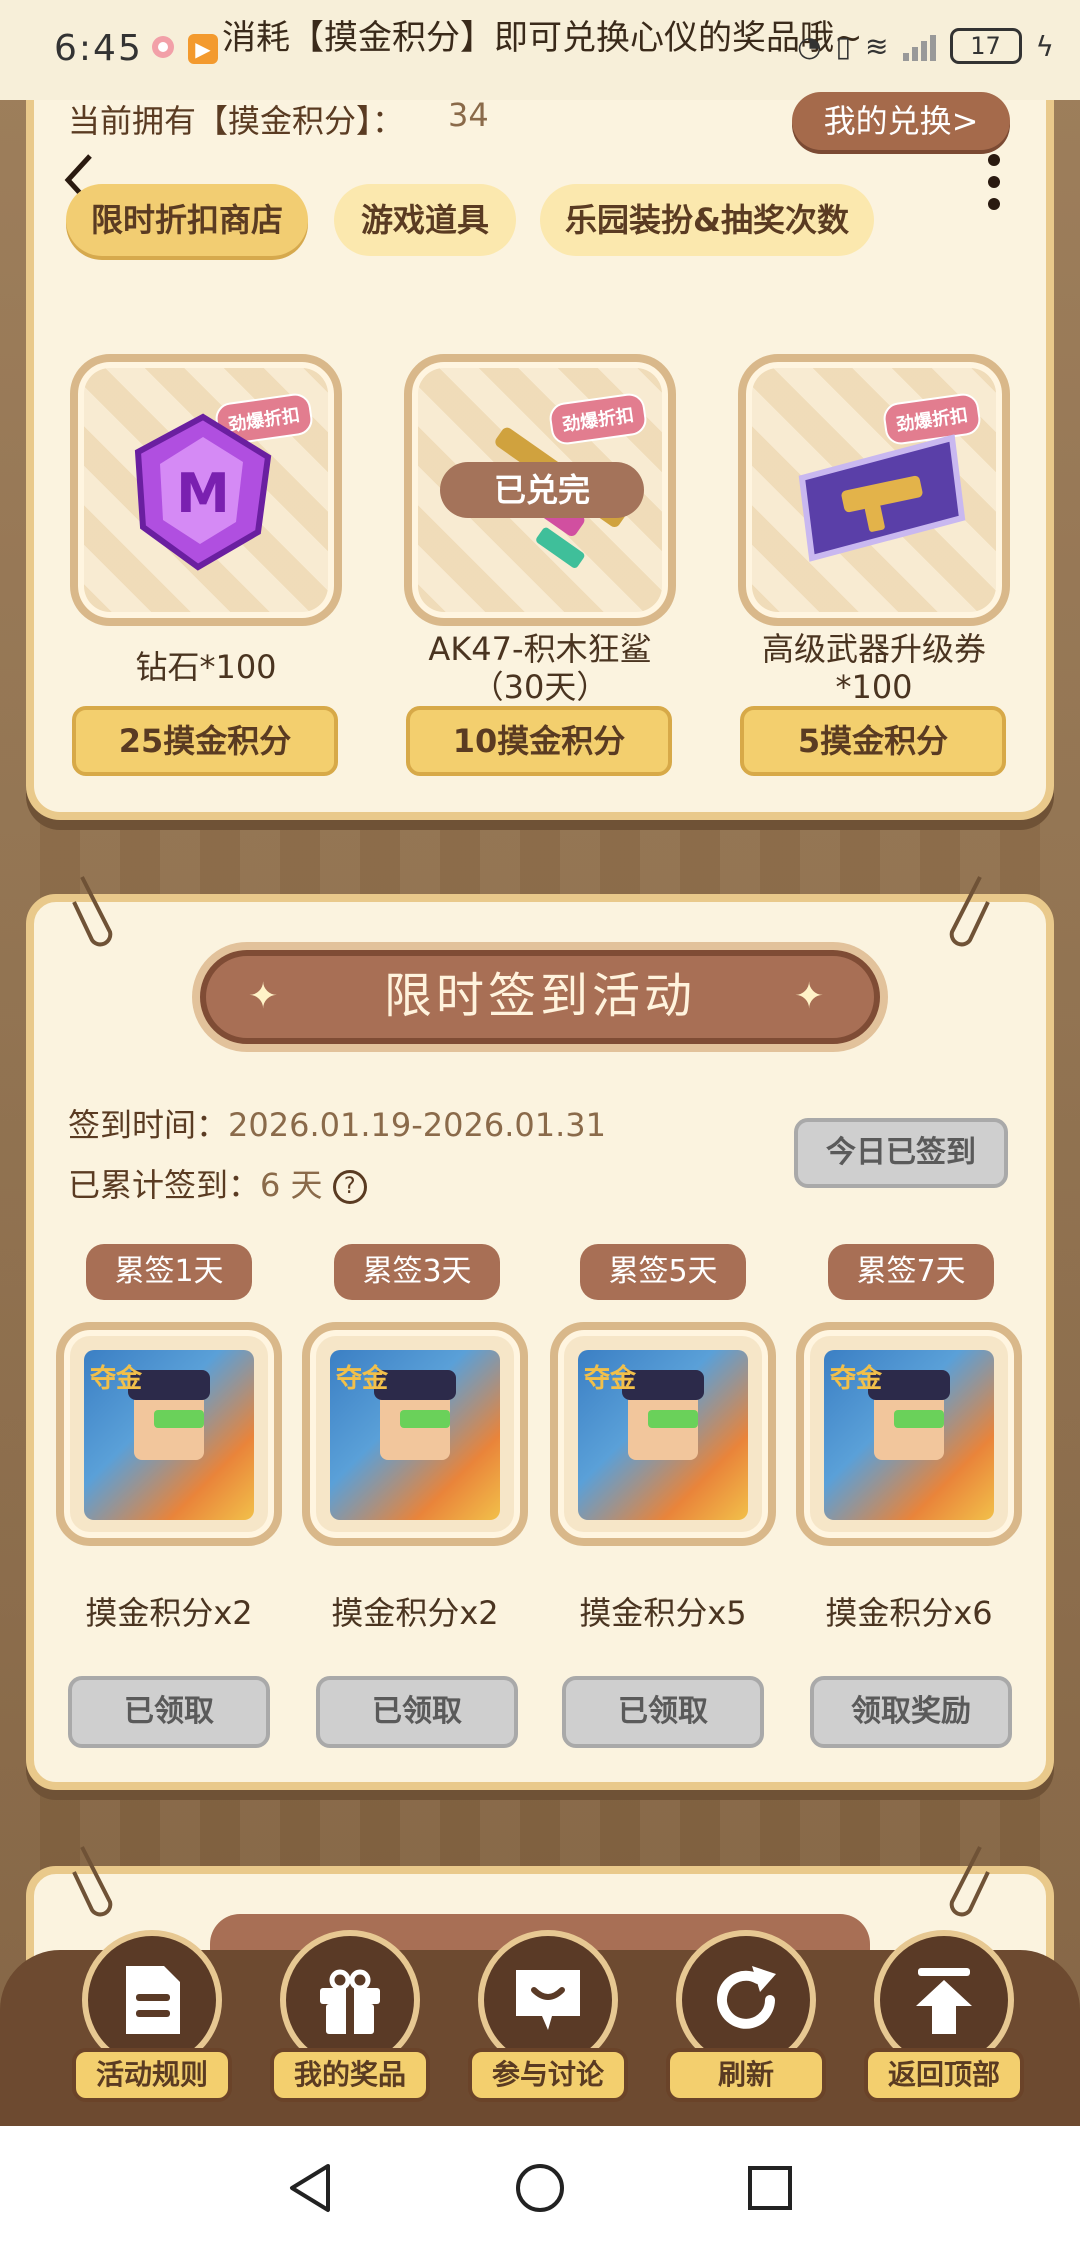  What do you see at coordinates (548, 2075) in the screenshot?
I see `discussion-label: 参与讨论` at bounding box center [548, 2075].